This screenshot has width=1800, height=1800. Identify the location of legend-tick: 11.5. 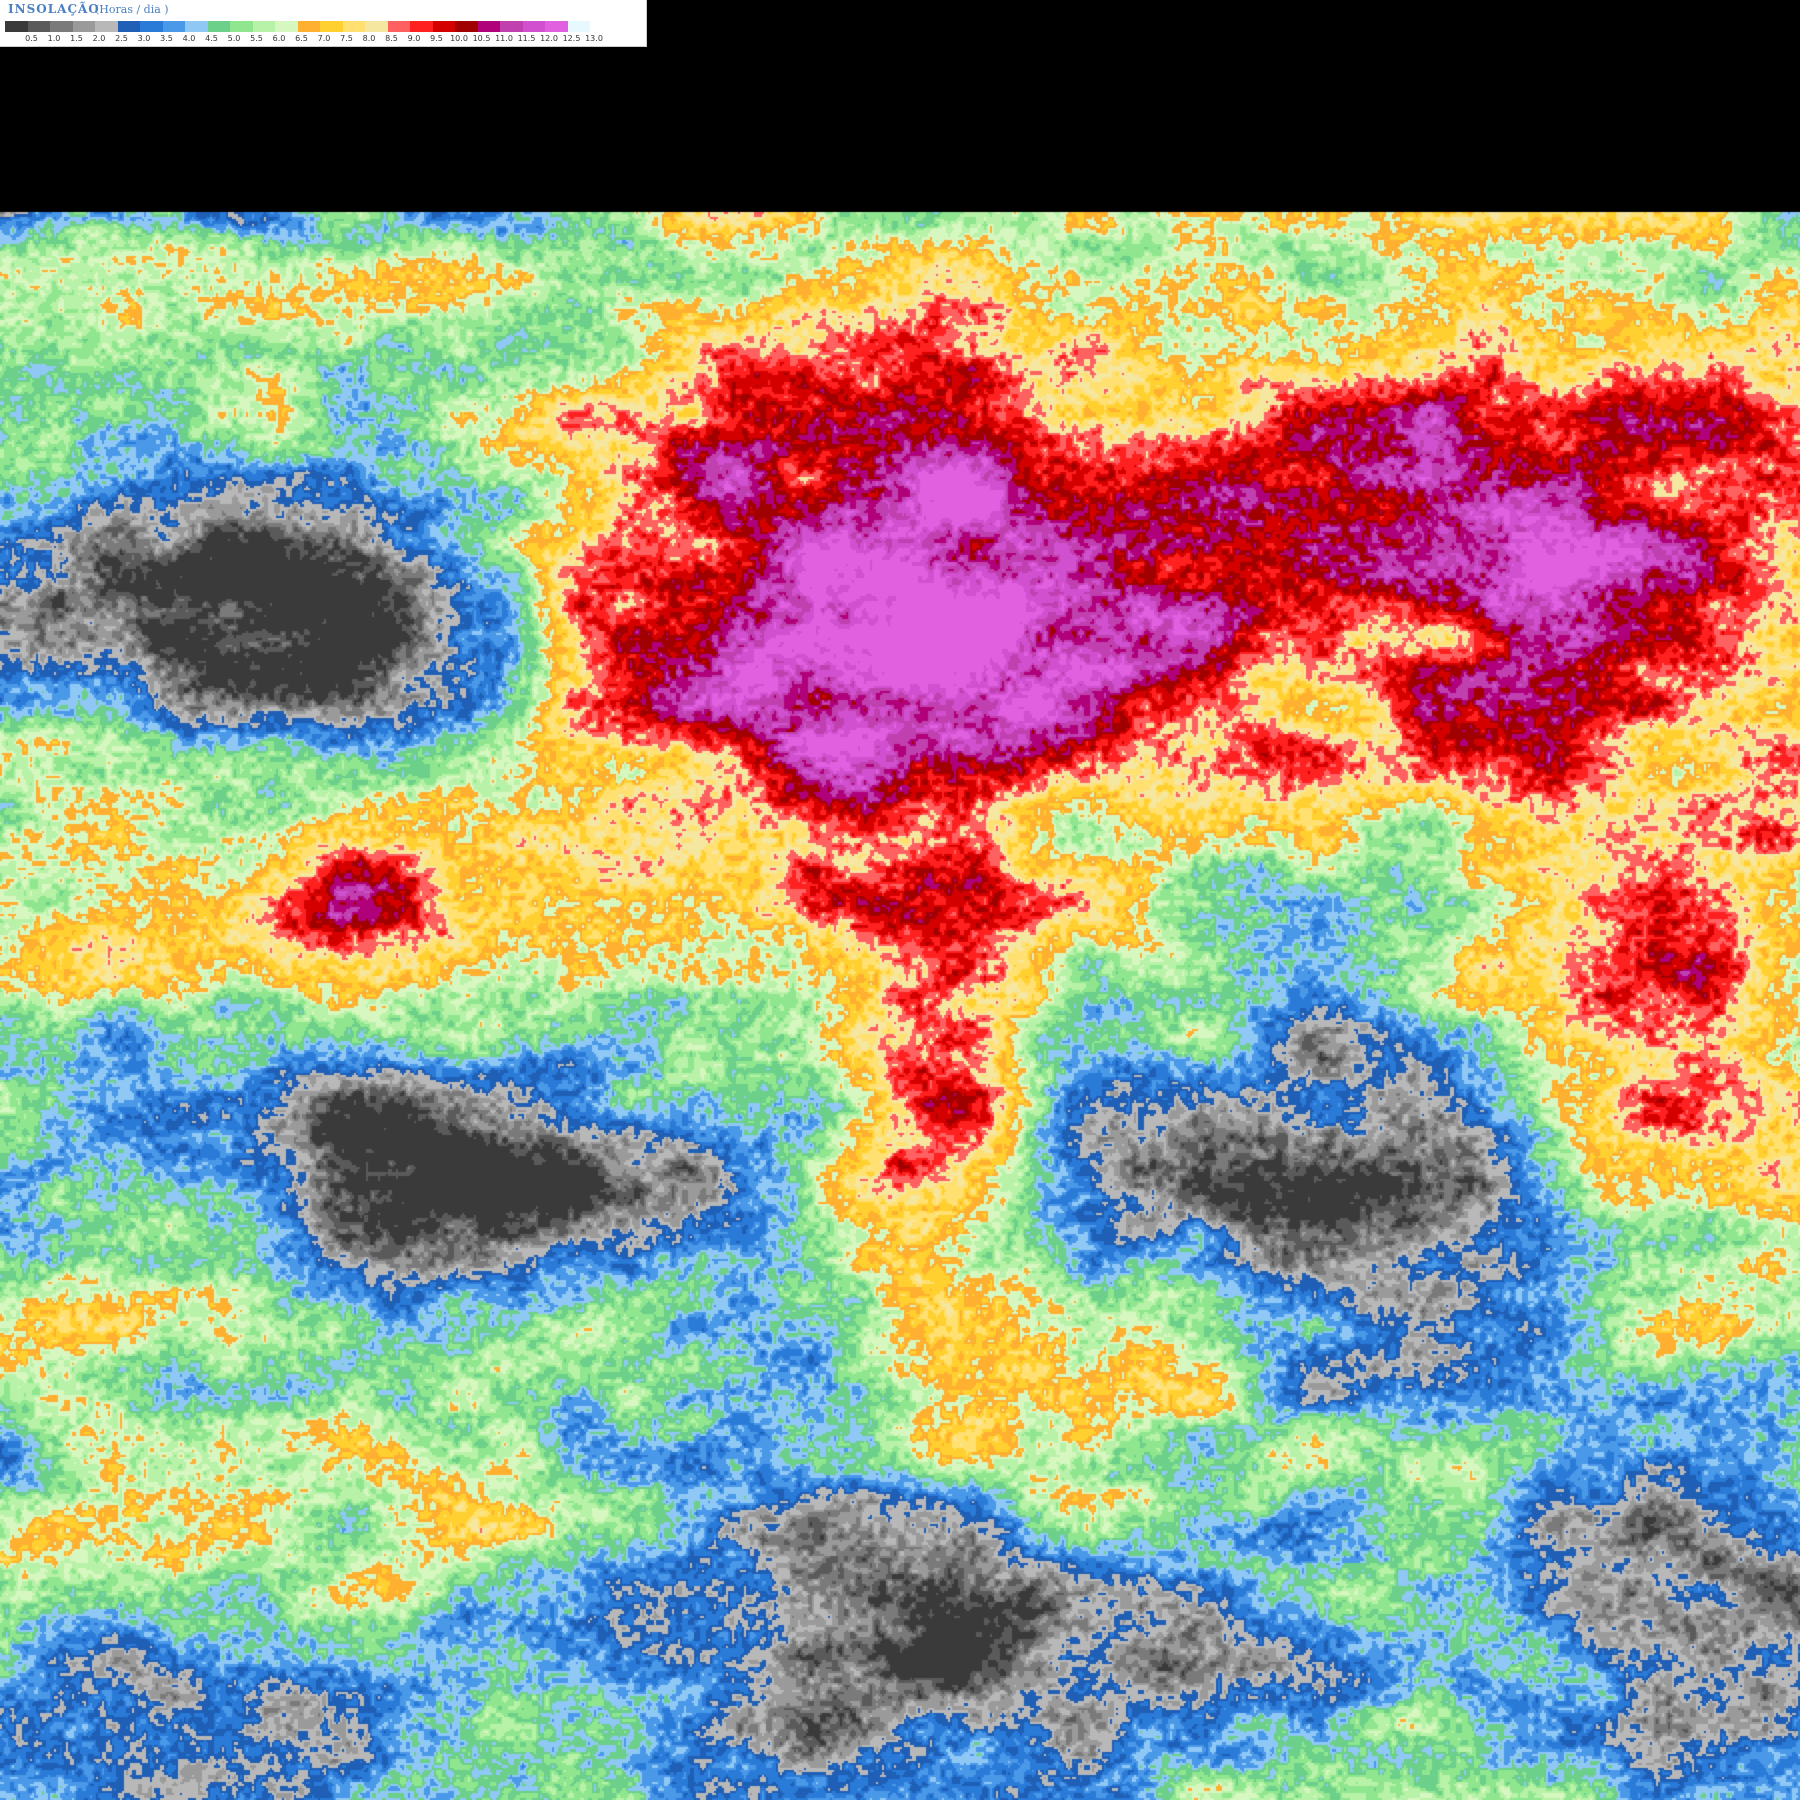
(526, 38).